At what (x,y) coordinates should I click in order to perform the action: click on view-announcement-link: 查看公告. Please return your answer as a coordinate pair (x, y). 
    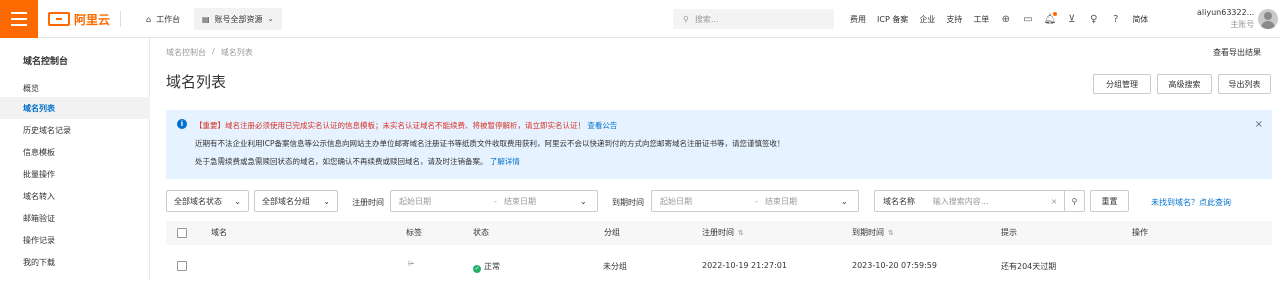
    Looking at the image, I should click on (602, 125).